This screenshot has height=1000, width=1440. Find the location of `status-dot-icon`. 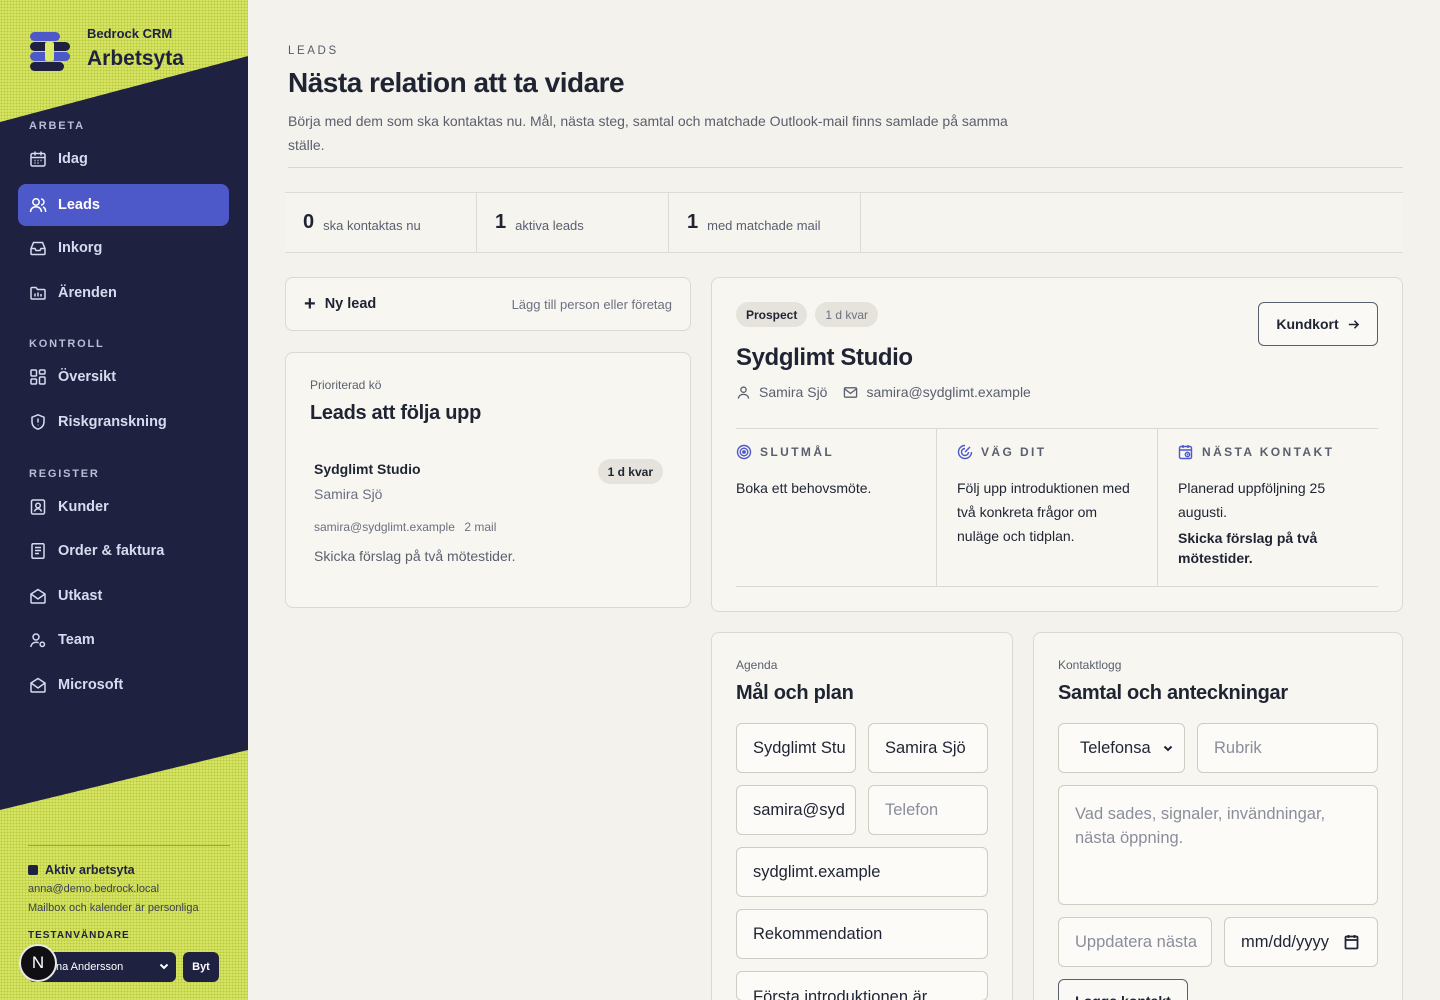

status-dot-icon is located at coordinates (33, 870).